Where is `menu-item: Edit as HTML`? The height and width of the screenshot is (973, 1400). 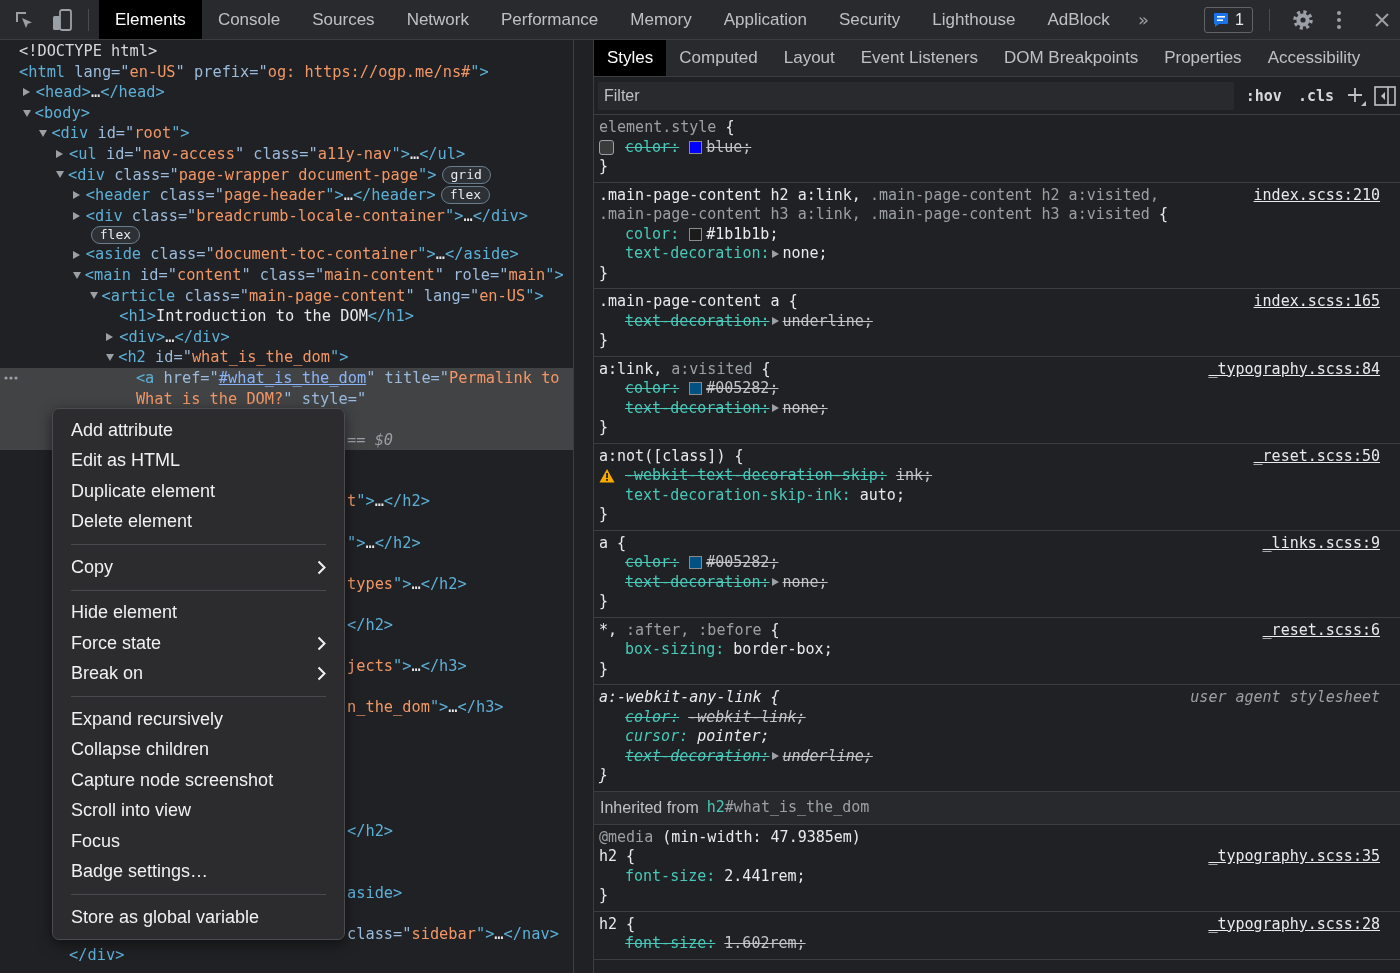
menu-item: Edit as HTML is located at coordinates (198, 460).